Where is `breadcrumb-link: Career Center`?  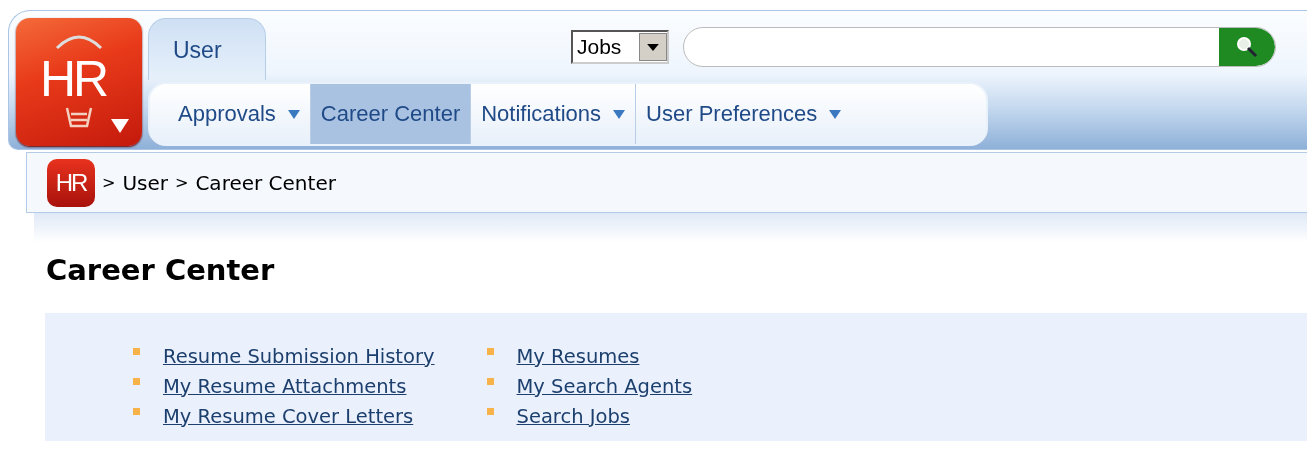
breadcrumb-link: Career Center is located at coordinates (265, 182).